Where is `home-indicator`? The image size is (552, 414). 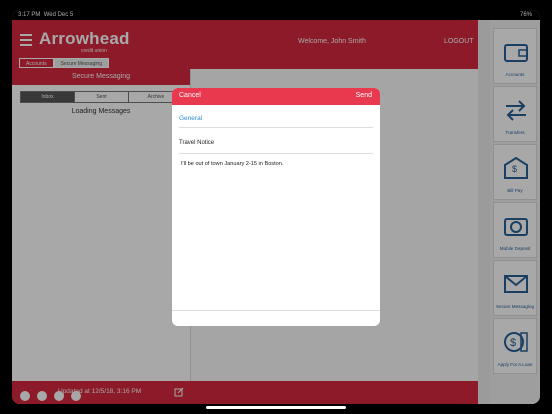 home-indicator is located at coordinates (276, 407).